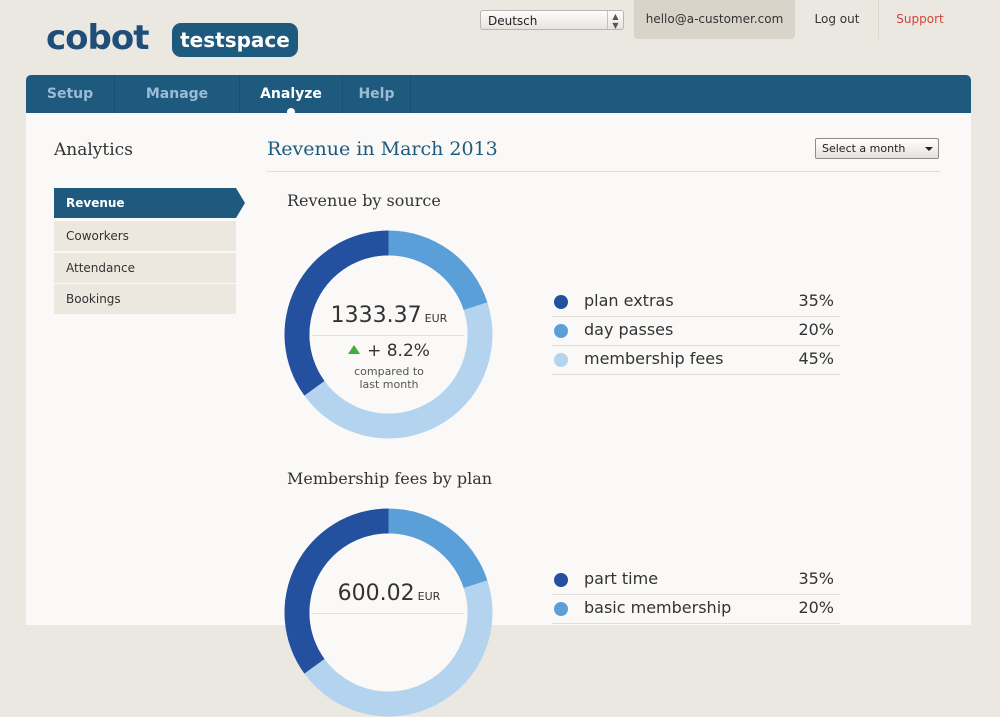  I want to click on tab-help: Help, so click(377, 94).